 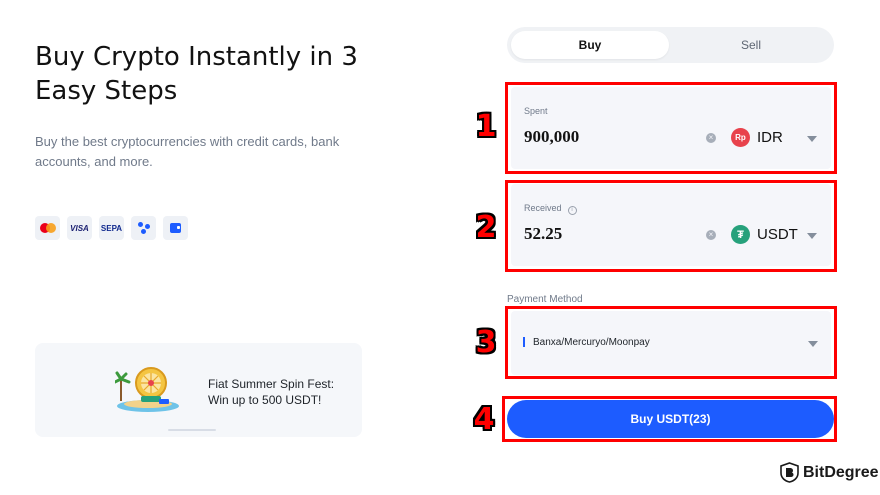 What do you see at coordinates (196, 74) in the screenshot?
I see `page-title: Buy Crypto Instantly in 3 Easy Steps` at bounding box center [196, 74].